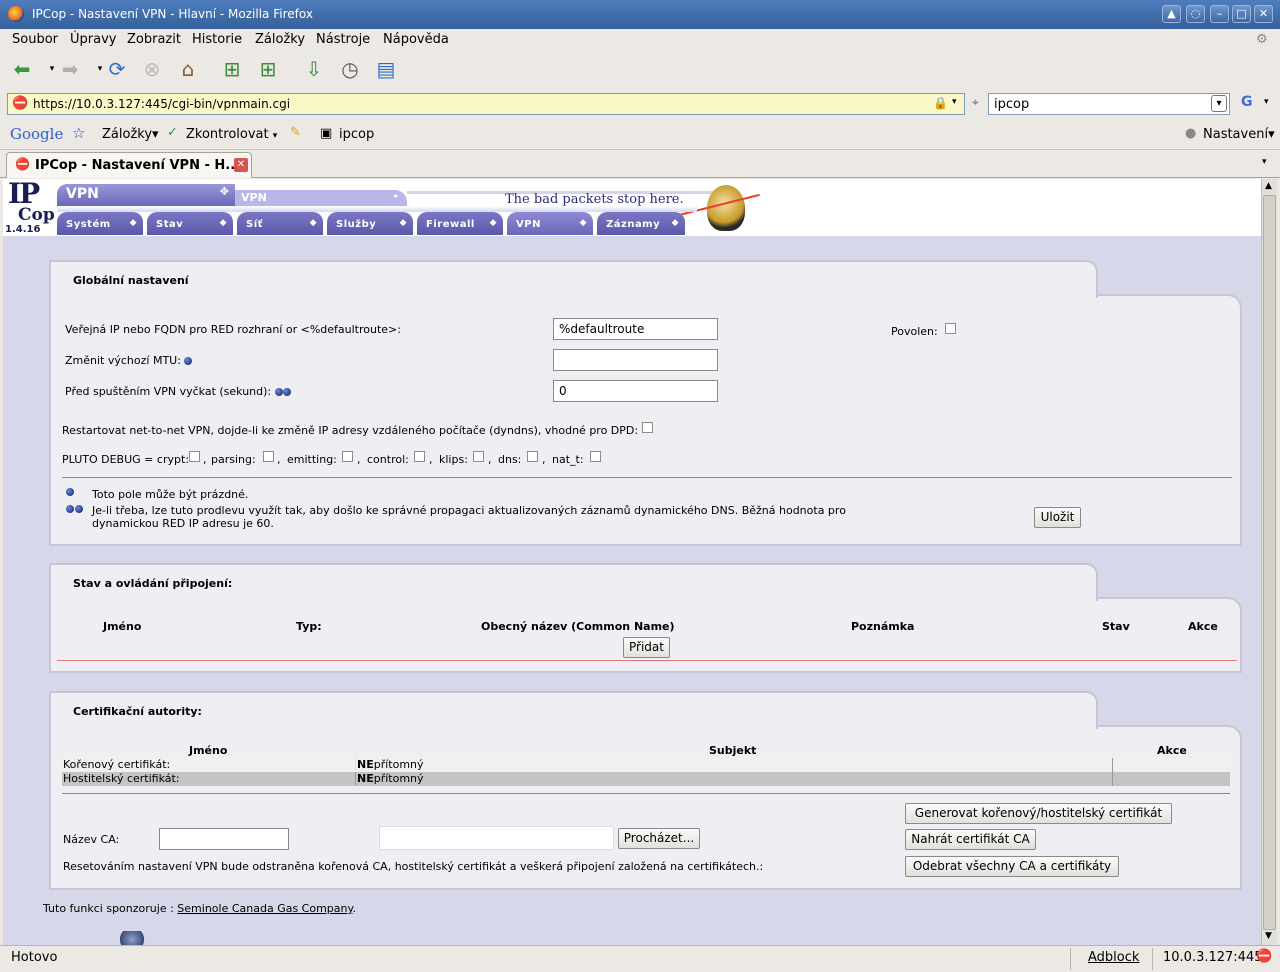  Describe the element at coordinates (940, 103) in the screenshot. I see `lock-icon: 🔒` at that location.